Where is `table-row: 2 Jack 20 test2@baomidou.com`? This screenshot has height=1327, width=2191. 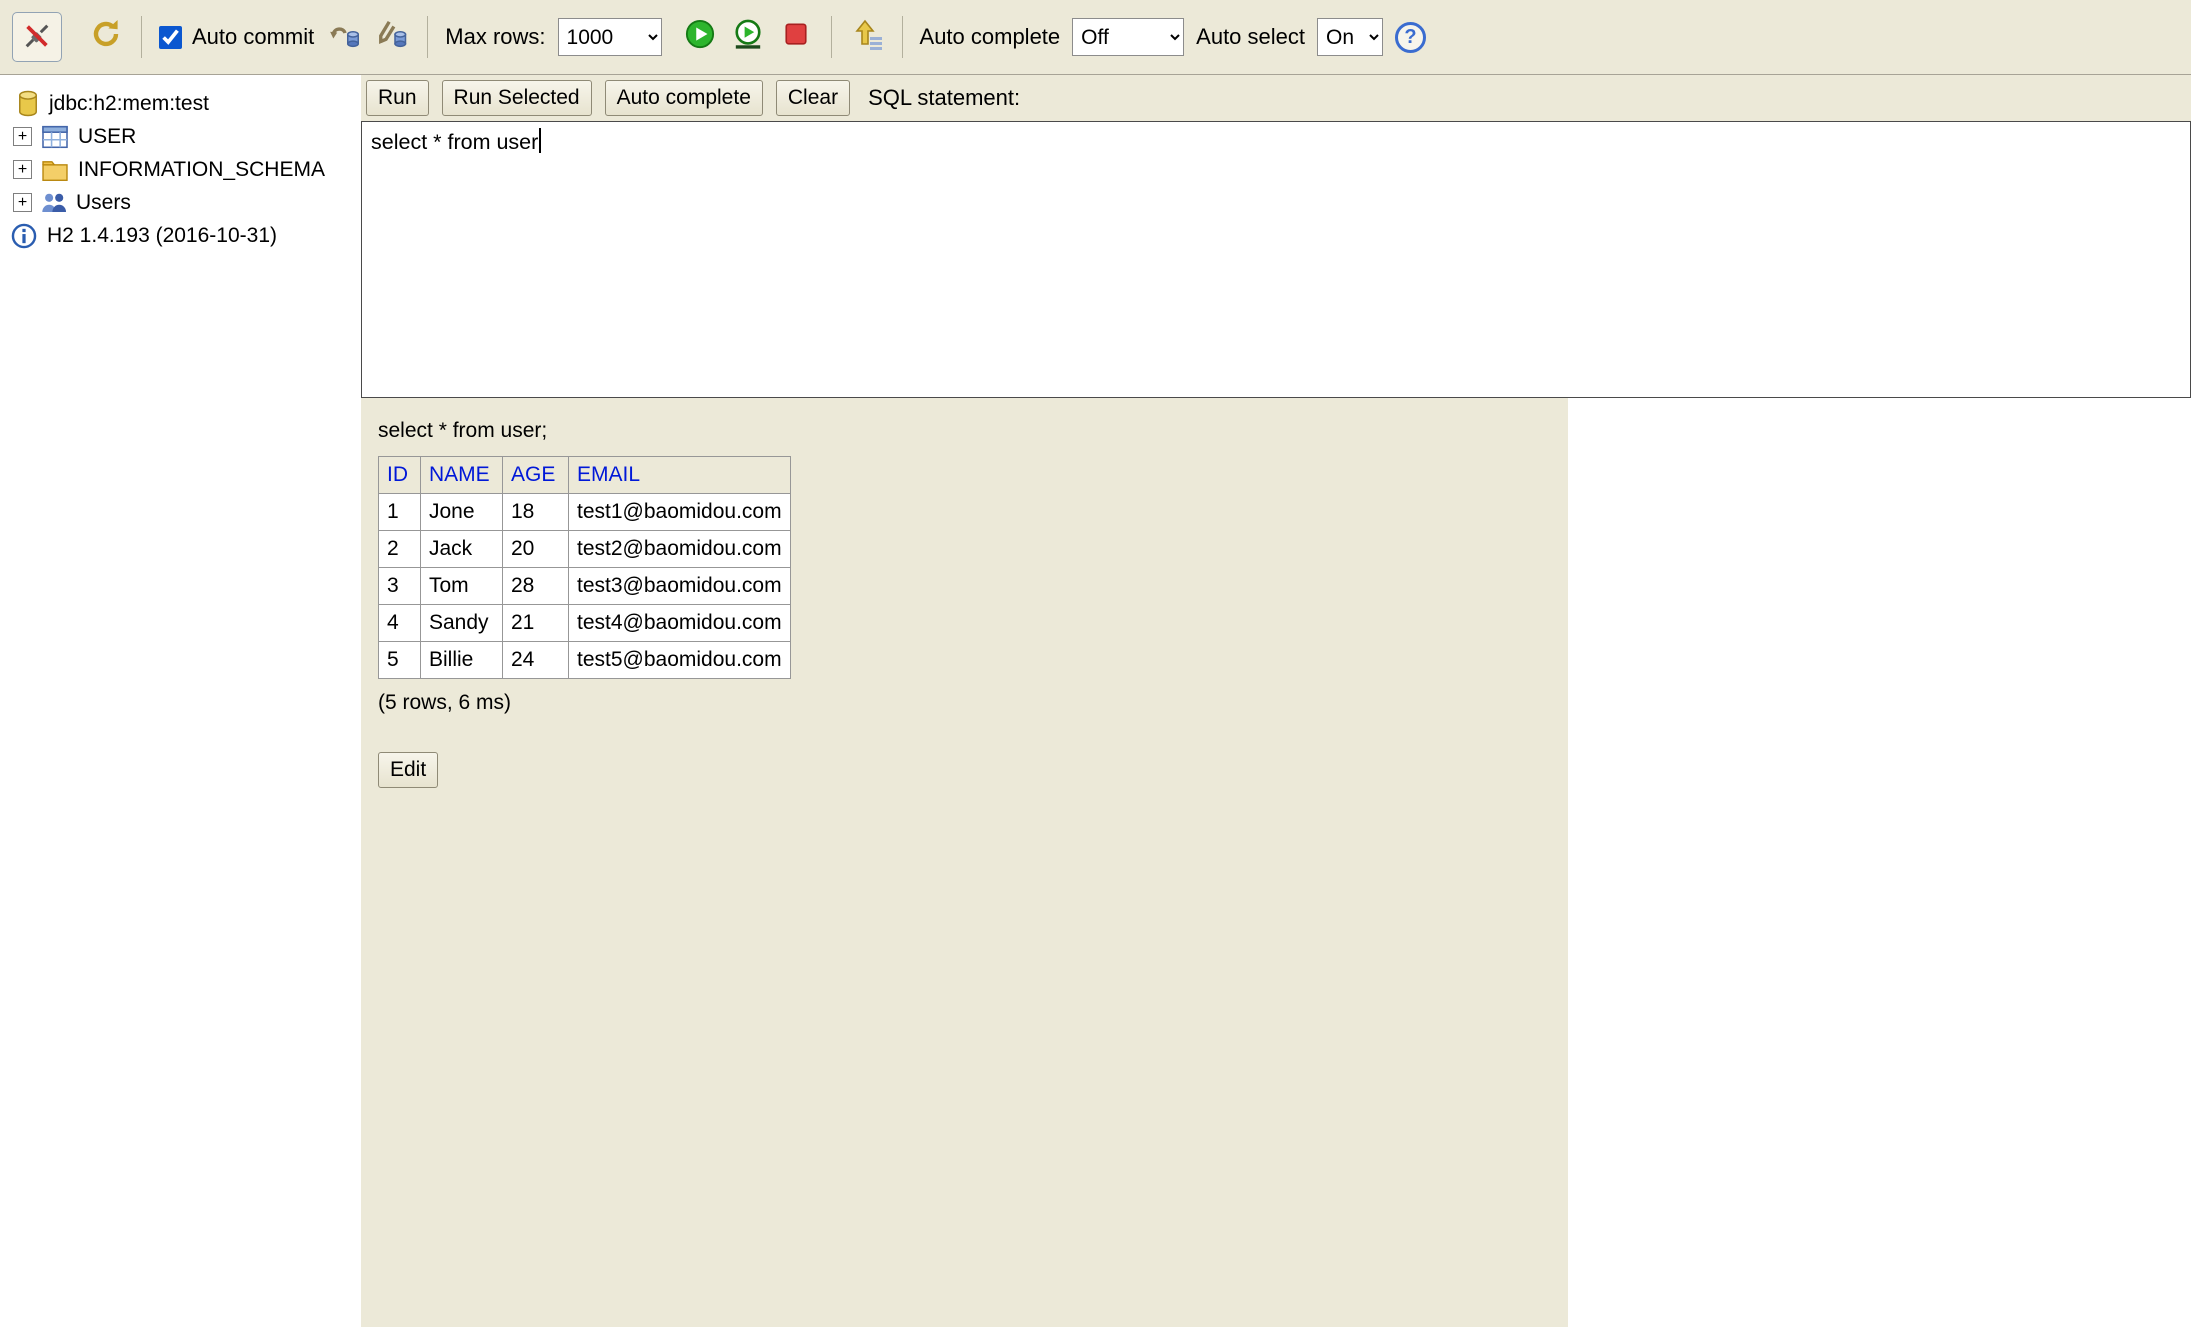
table-row: 2 Jack 20 test2@baomidou.com is located at coordinates (584, 549).